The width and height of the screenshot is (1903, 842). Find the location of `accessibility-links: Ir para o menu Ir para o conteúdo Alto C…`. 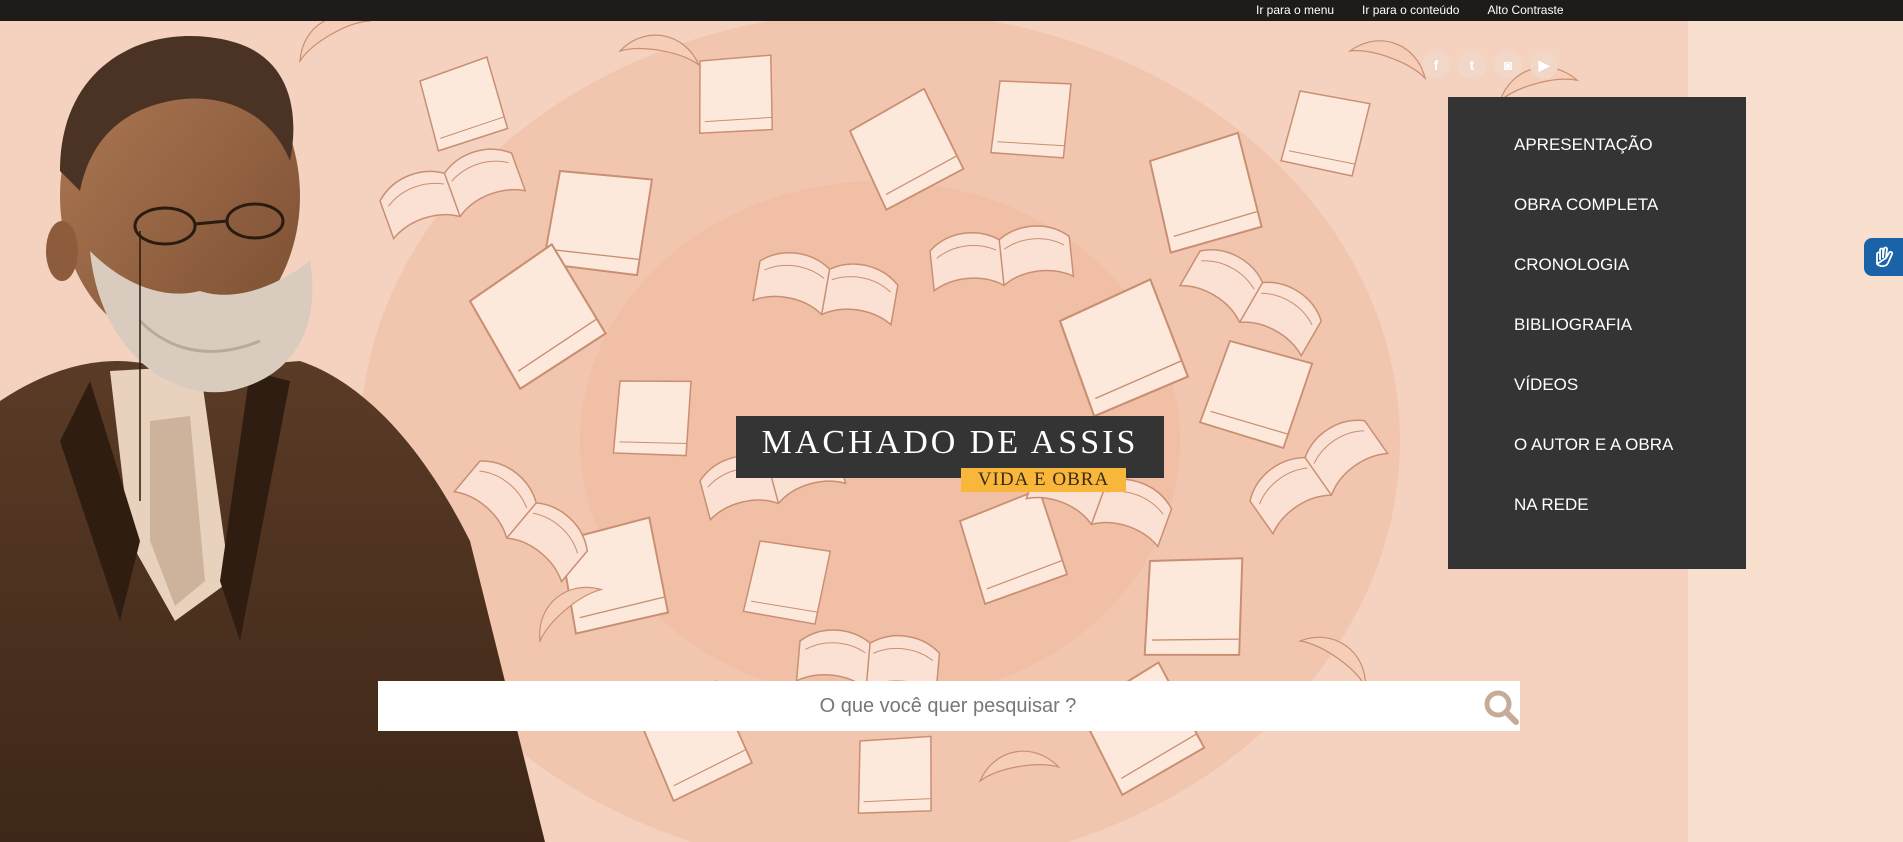

accessibility-links: Ir para o menu Ir para o conteúdo Alto C… is located at coordinates (1410, 10).